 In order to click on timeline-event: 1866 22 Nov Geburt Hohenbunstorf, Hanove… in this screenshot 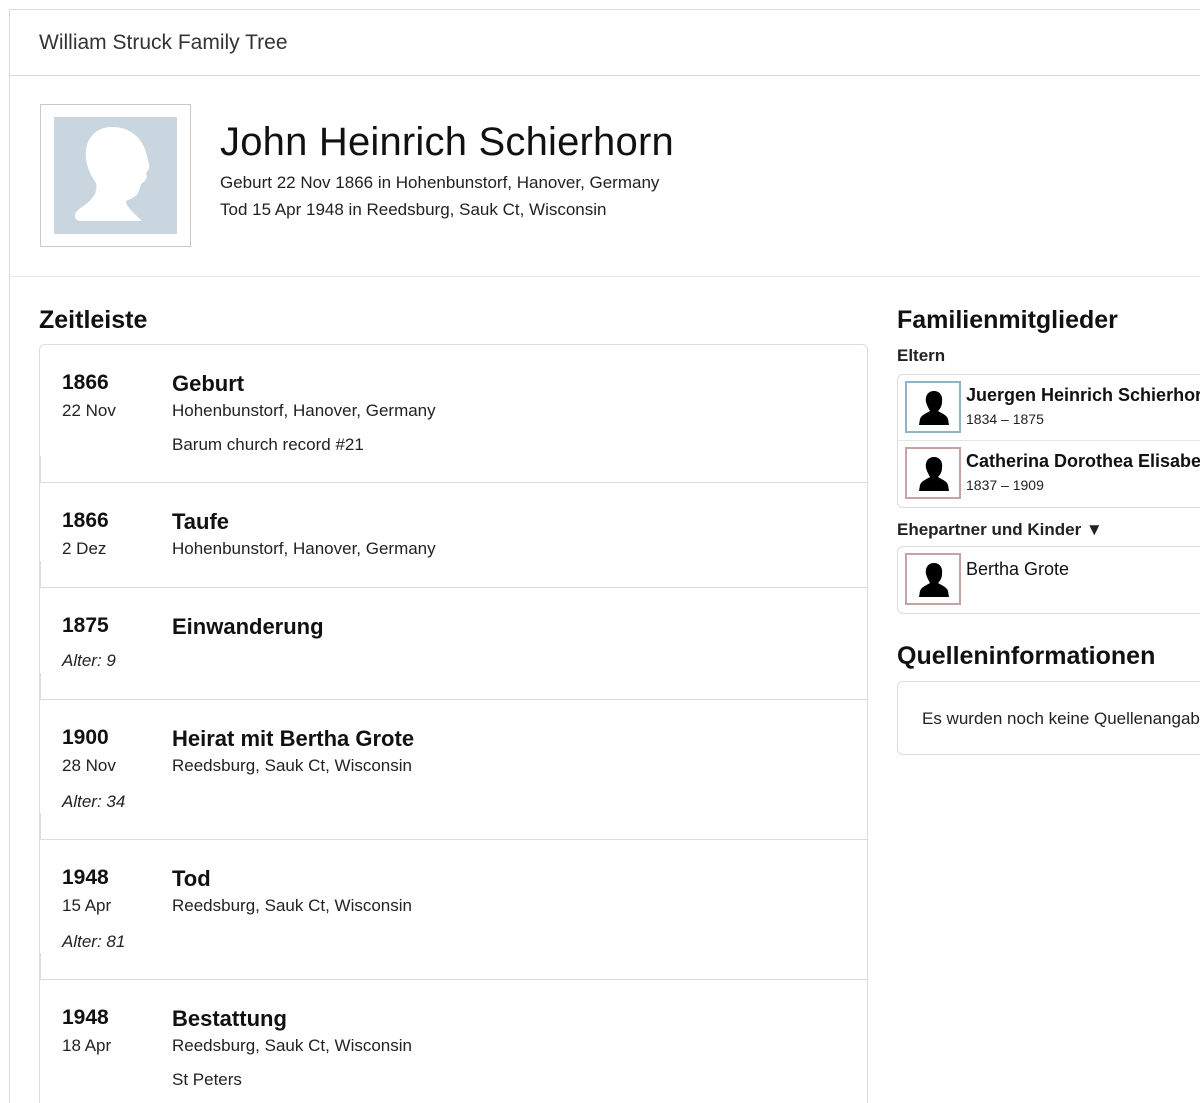, I will do `click(453, 414)`.